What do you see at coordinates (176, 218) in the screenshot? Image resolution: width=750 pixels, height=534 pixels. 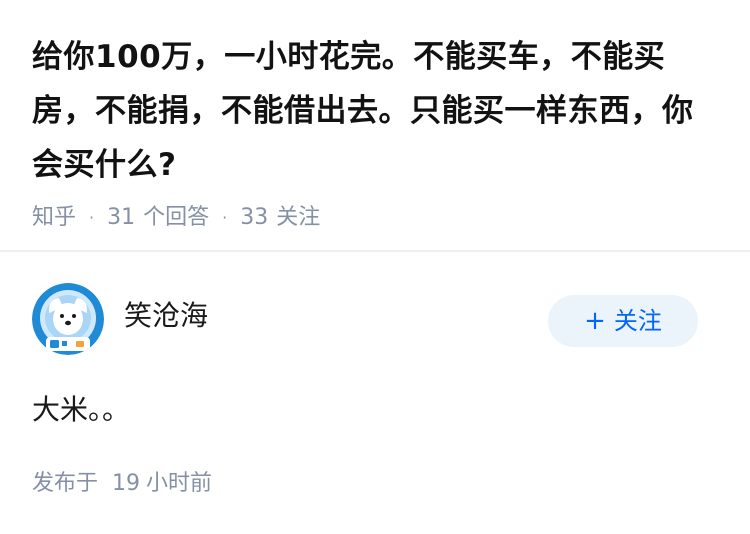 I see `answers-label: 个回答` at bounding box center [176, 218].